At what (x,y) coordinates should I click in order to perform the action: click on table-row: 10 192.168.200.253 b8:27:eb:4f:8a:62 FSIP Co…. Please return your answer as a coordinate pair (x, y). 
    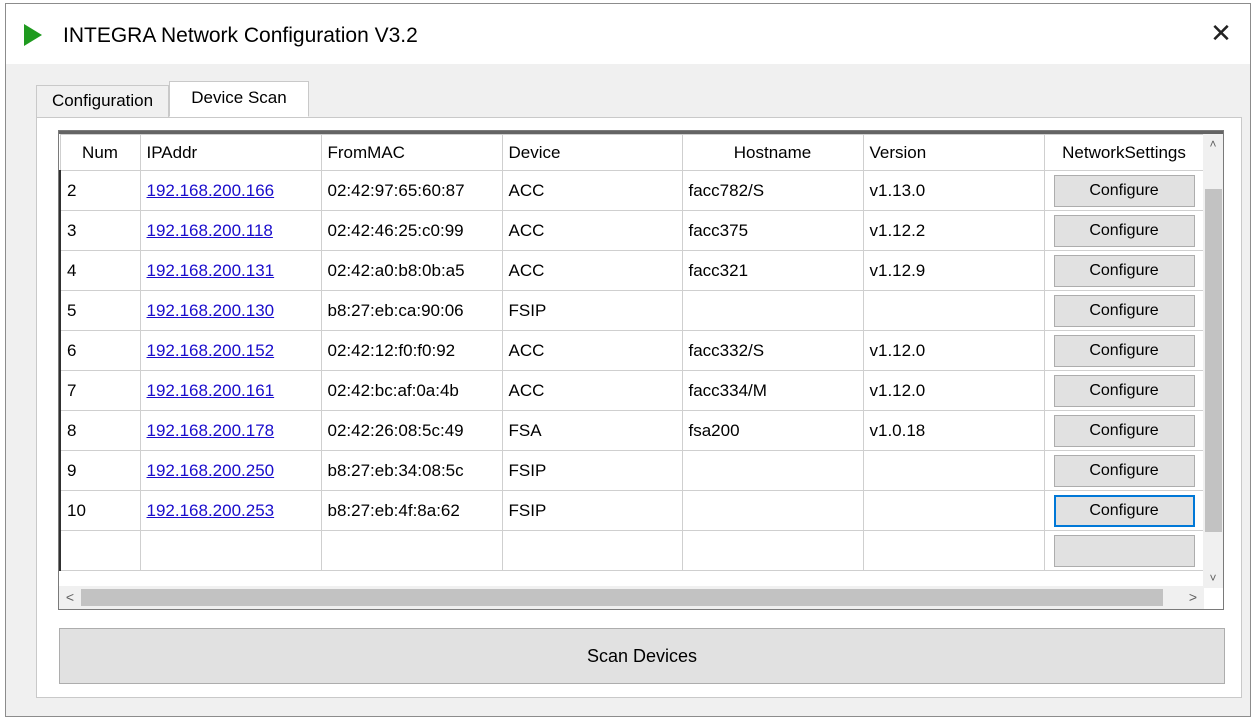
    Looking at the image, I should click on (632, 510).